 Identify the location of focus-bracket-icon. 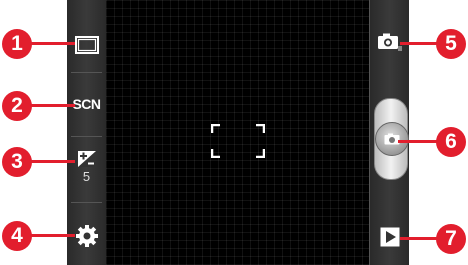
(238, 141).